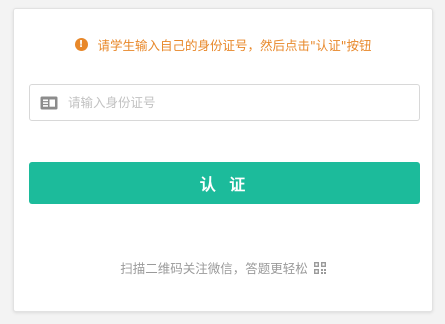  Describe the element at coordinates (234, 45) in the screenshot. I see `instruction-text: 请学生输入自己的身份证号，然后点击"认证"按钮` at that location.